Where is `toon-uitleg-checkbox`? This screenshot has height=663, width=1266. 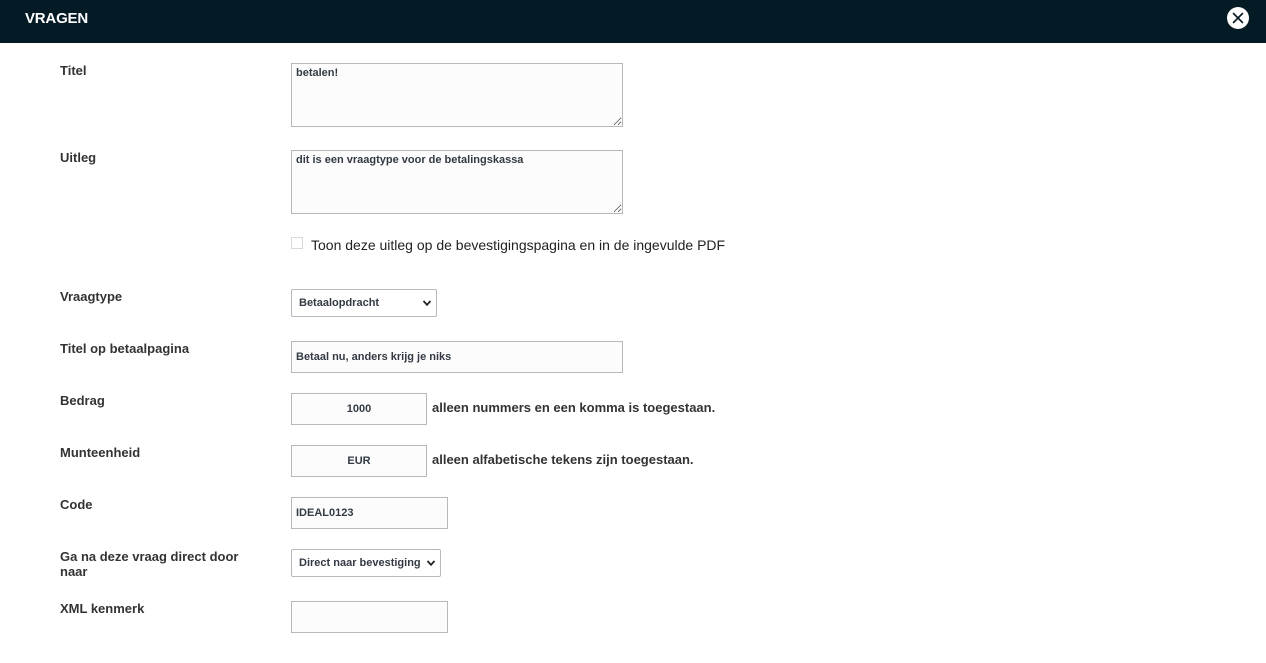
toon-uitleg-checkbox is located at coordinates (297, 243).